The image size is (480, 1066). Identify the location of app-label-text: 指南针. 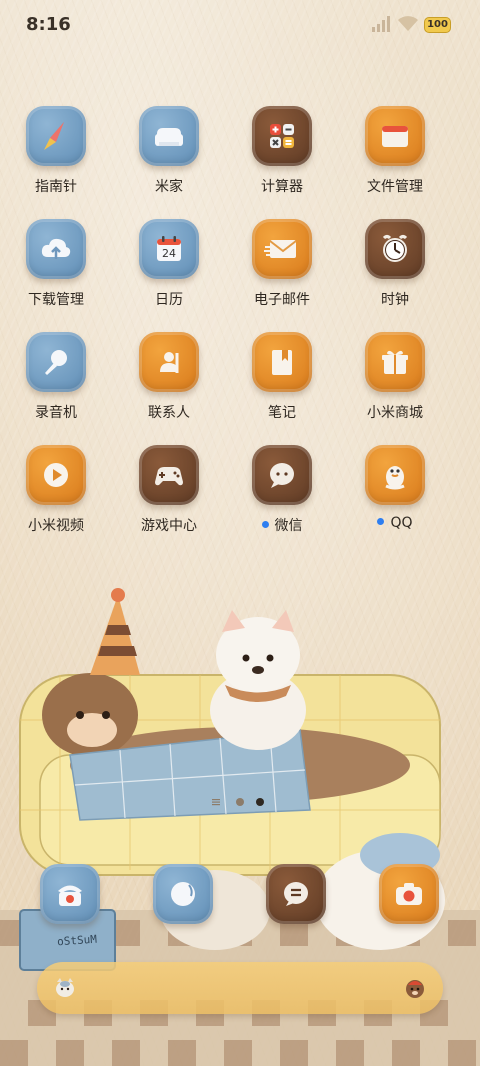
(56, 187).